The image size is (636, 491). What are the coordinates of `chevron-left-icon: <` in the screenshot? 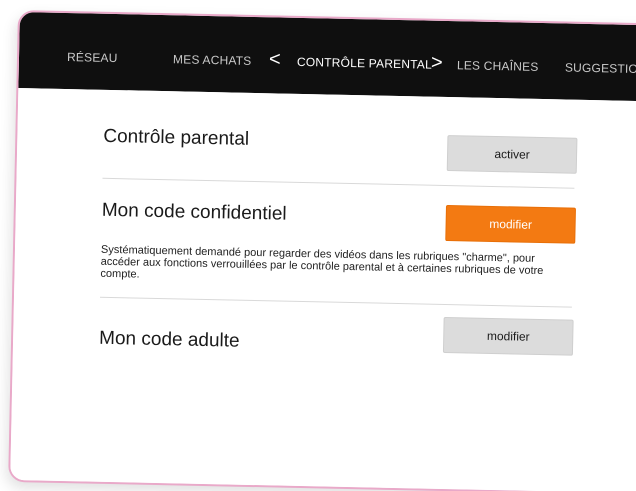 It's located at (275, 59).